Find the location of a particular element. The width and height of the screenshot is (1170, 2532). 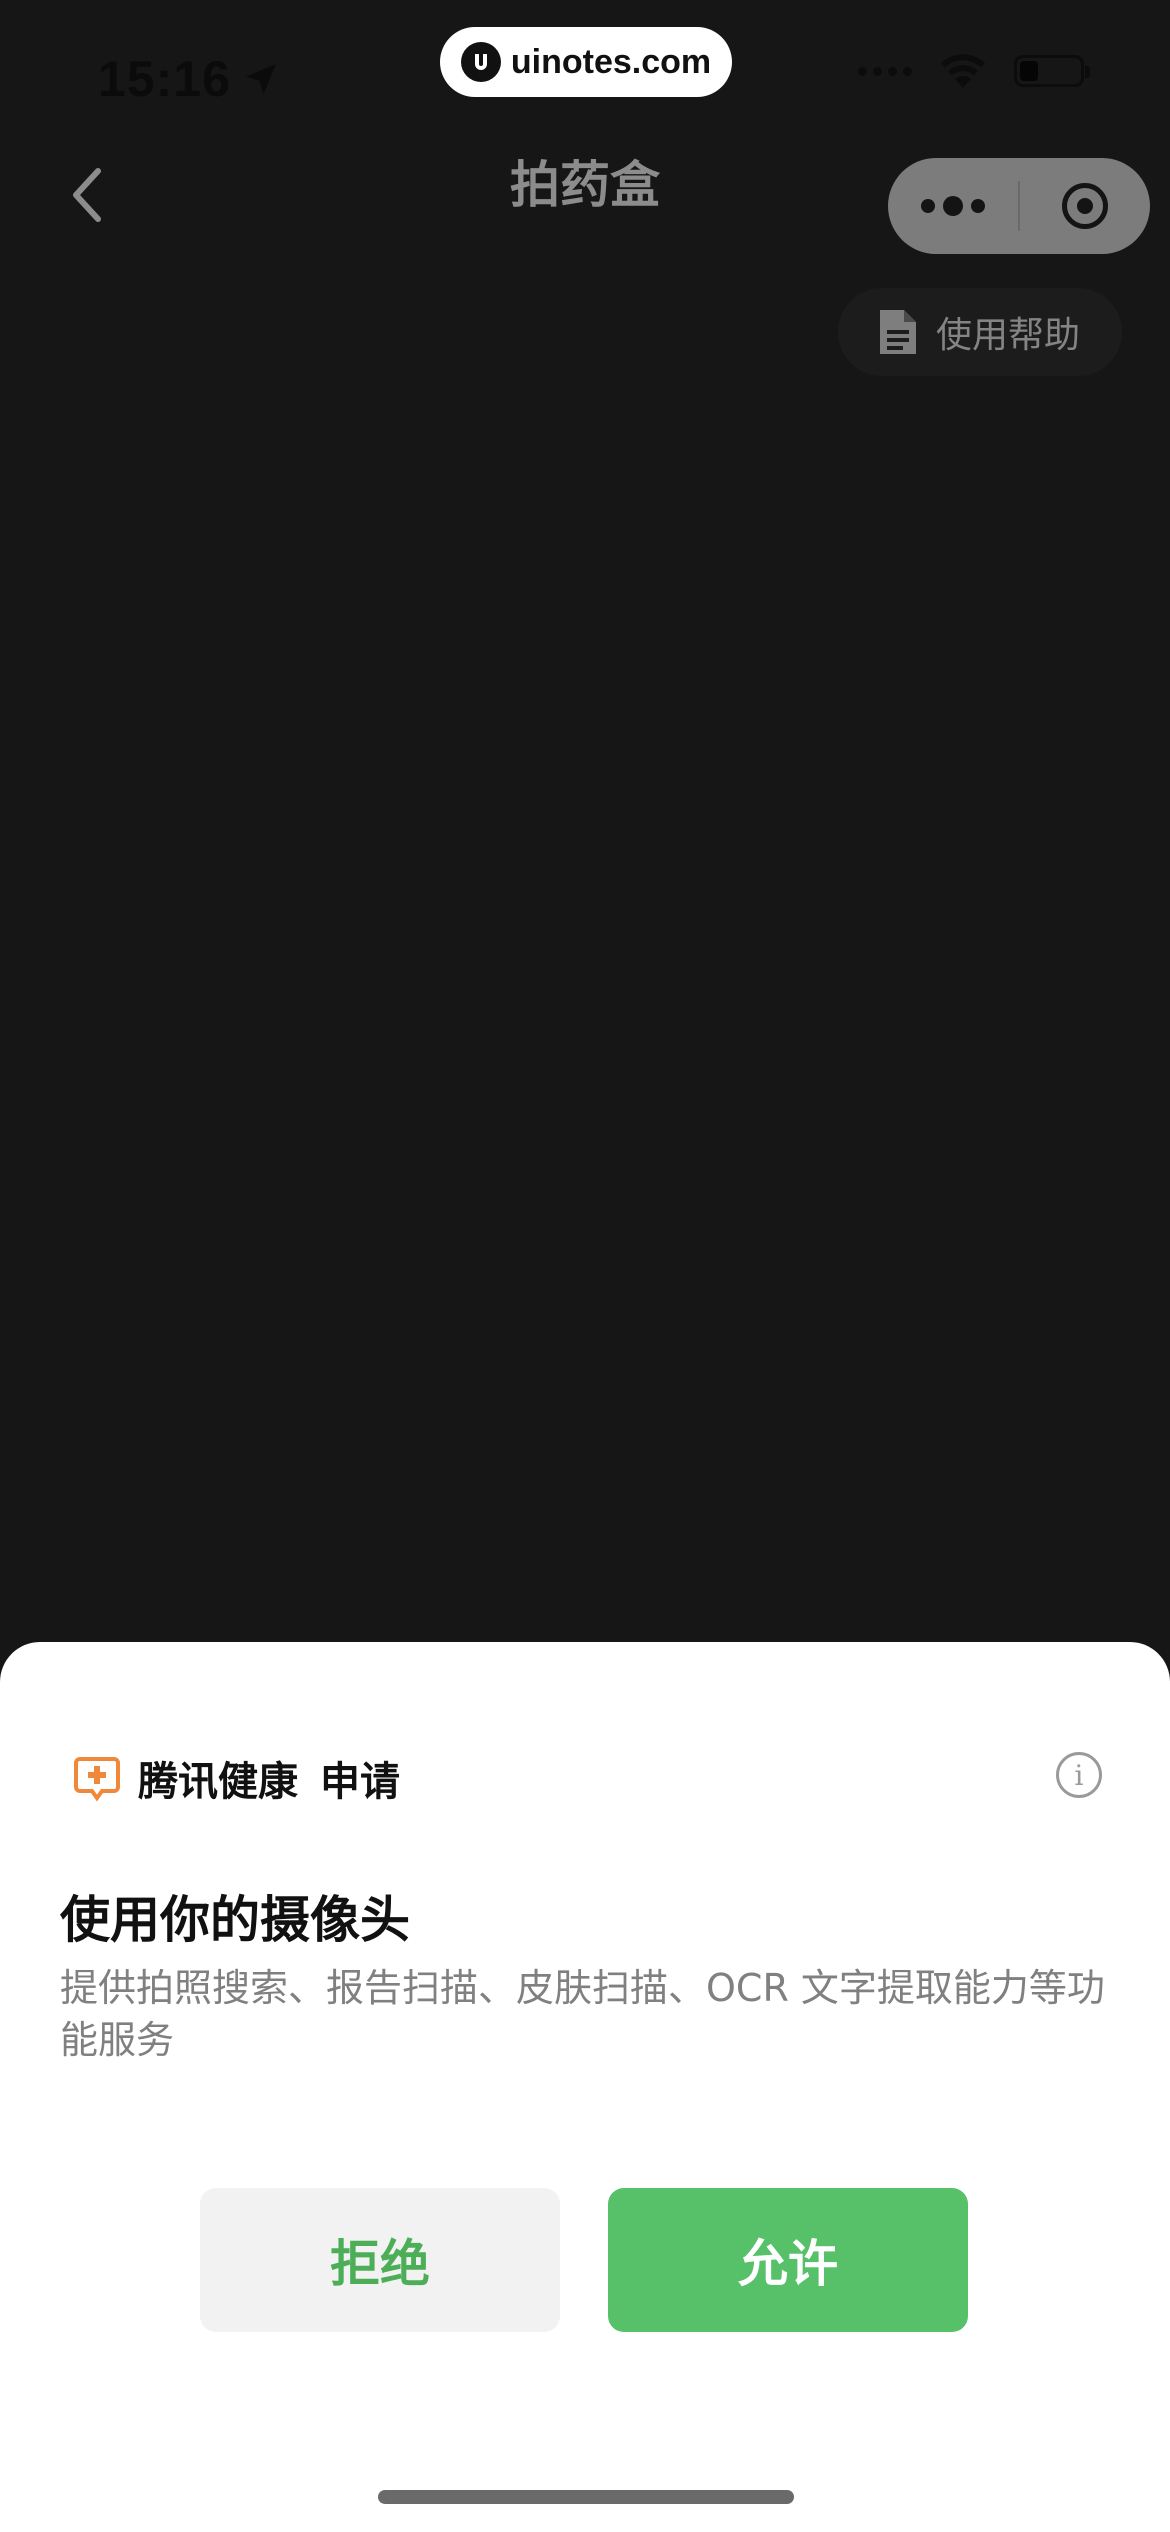

help-button: 使用帮助 is located at coordinates (980, 332).